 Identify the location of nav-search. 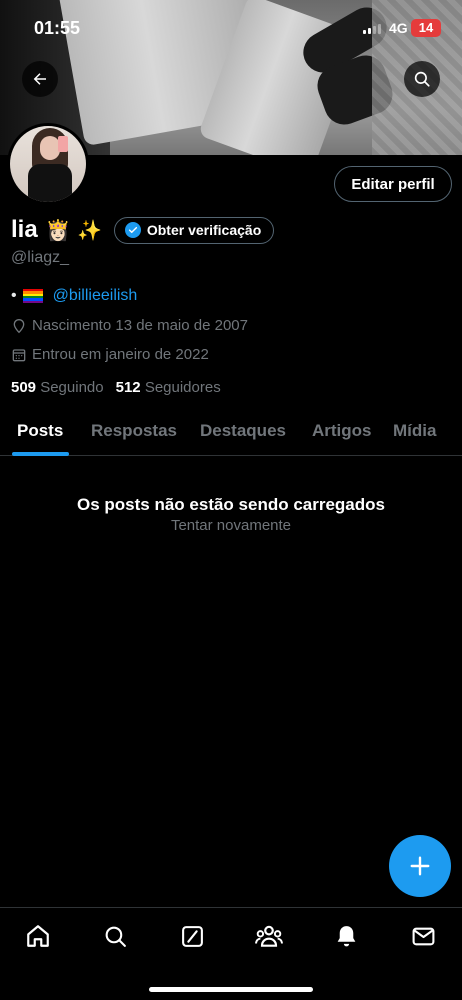
(115, 936).